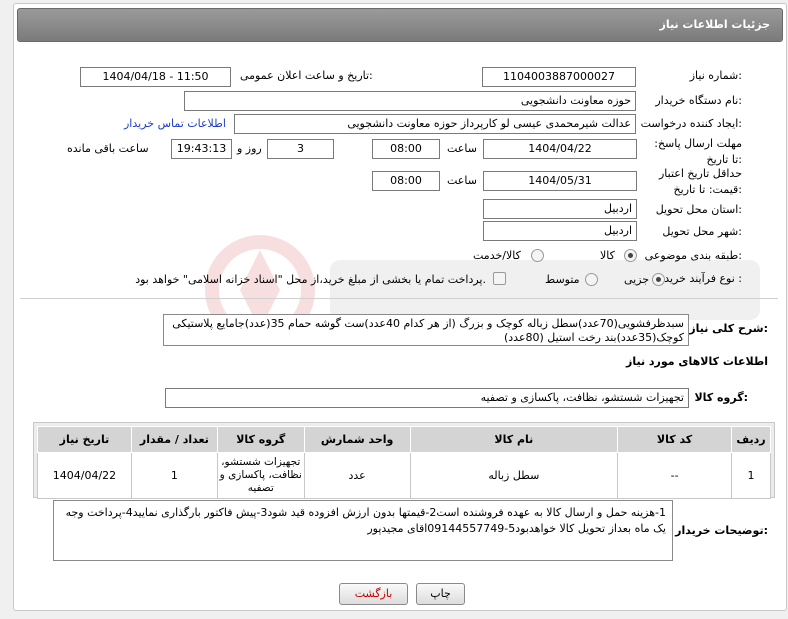  I want to click on announce-label: تاریخ و ساعت اعلان عمومی:, so click(306, 75).